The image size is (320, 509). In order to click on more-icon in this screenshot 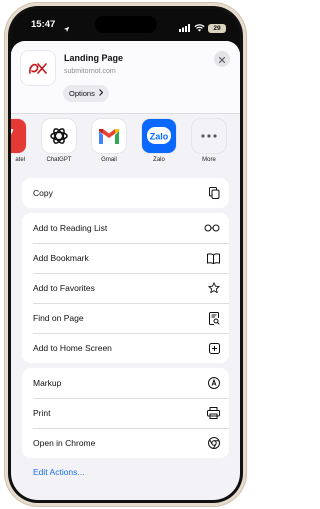, I will do `click(209, 136)`.